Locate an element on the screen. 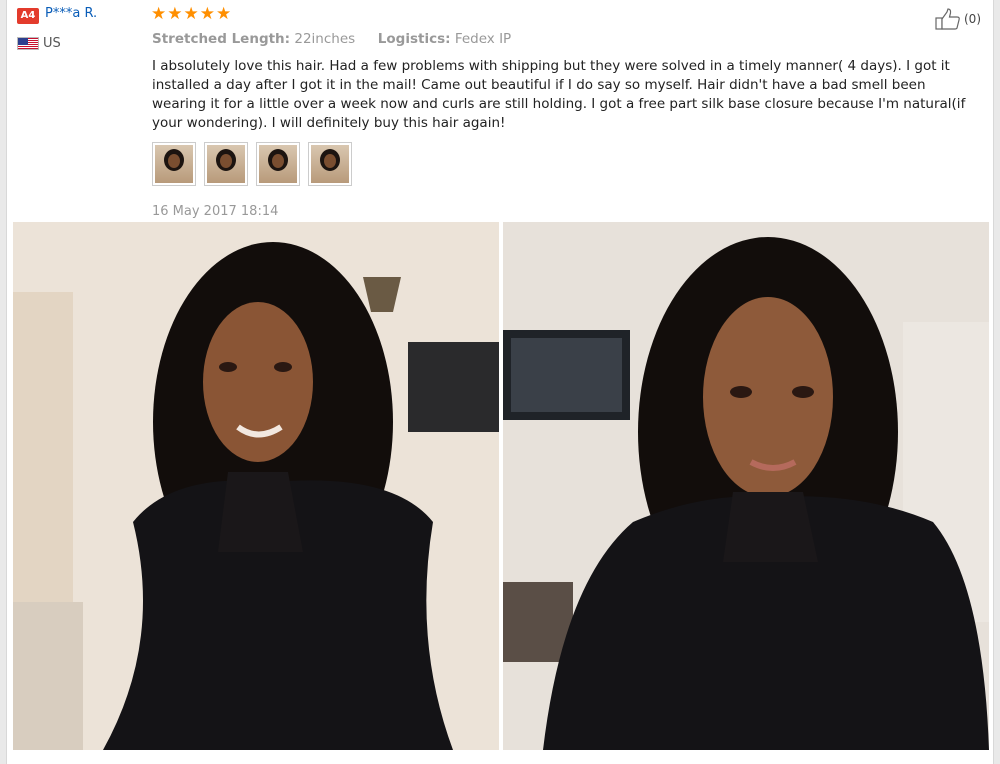 This screenshot has width=1000, height=764. helpful-button: (0) is located at coordinates (958, 19).